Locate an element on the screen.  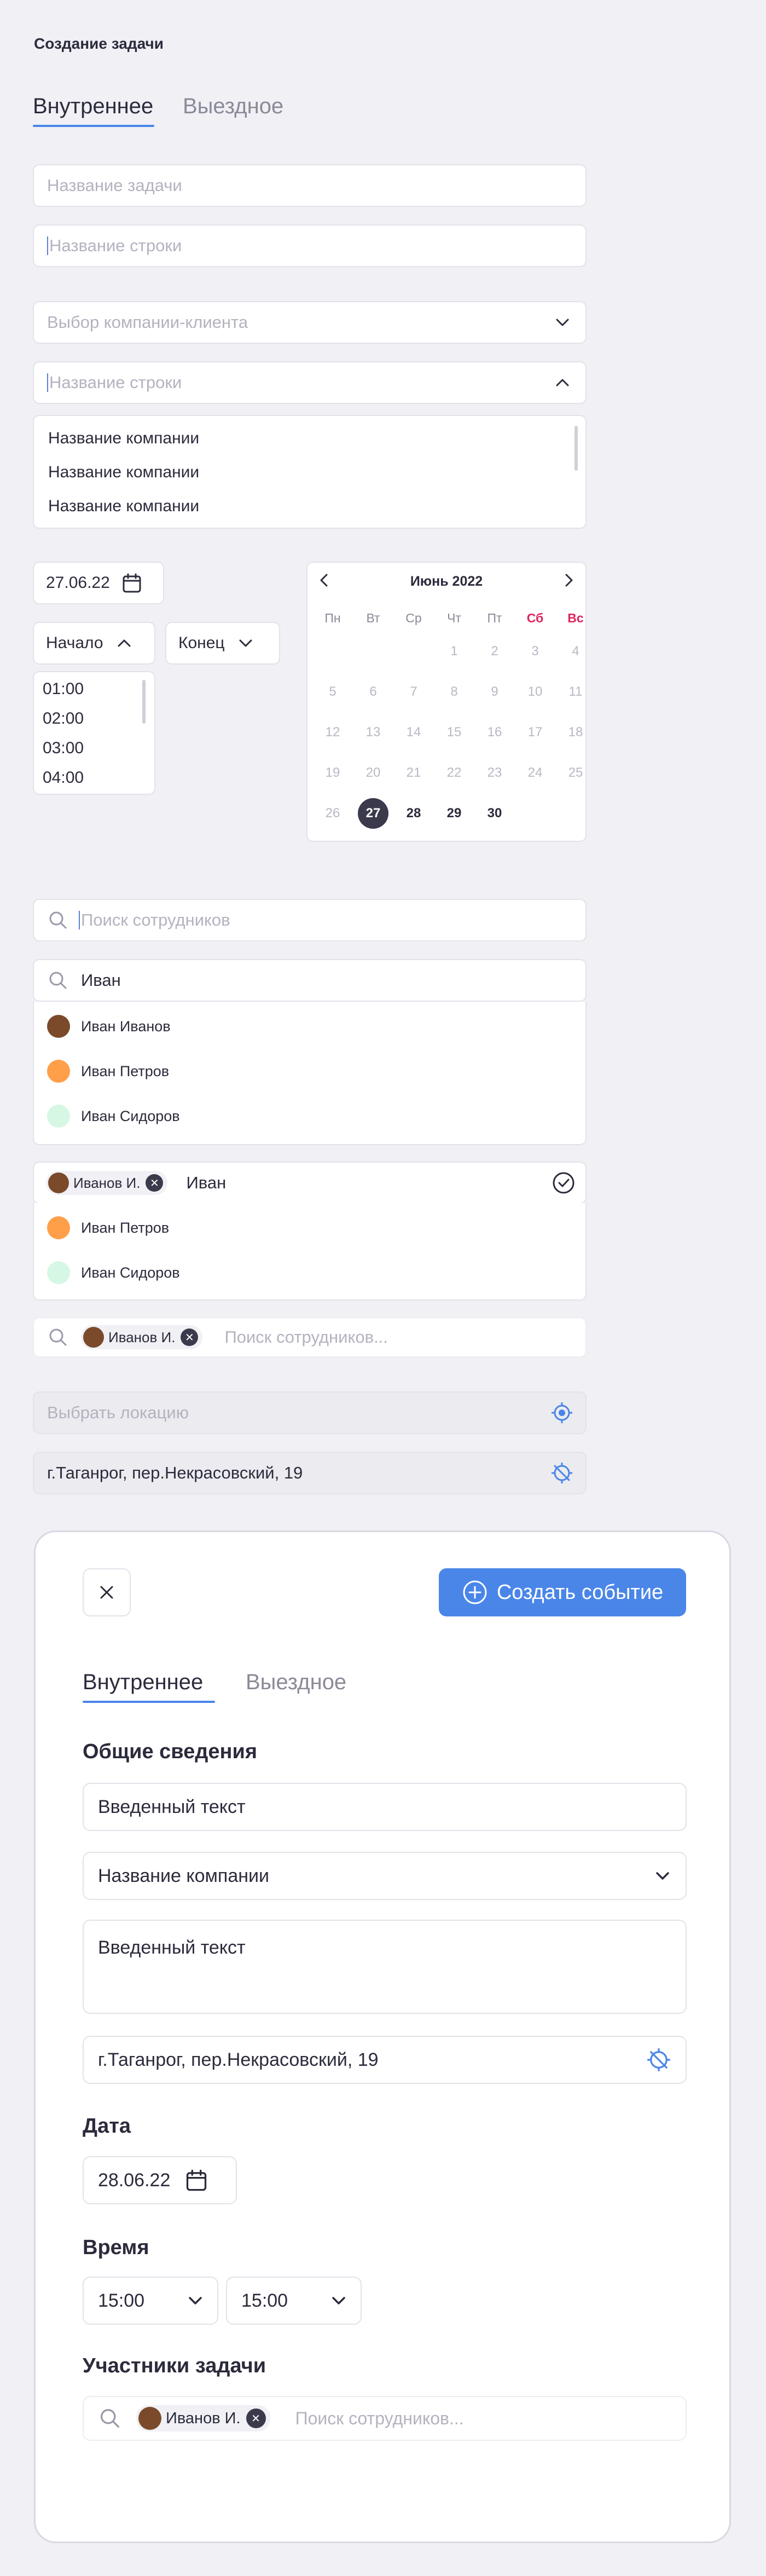
calendar-day: 6 is located at coordinates (373, 692).